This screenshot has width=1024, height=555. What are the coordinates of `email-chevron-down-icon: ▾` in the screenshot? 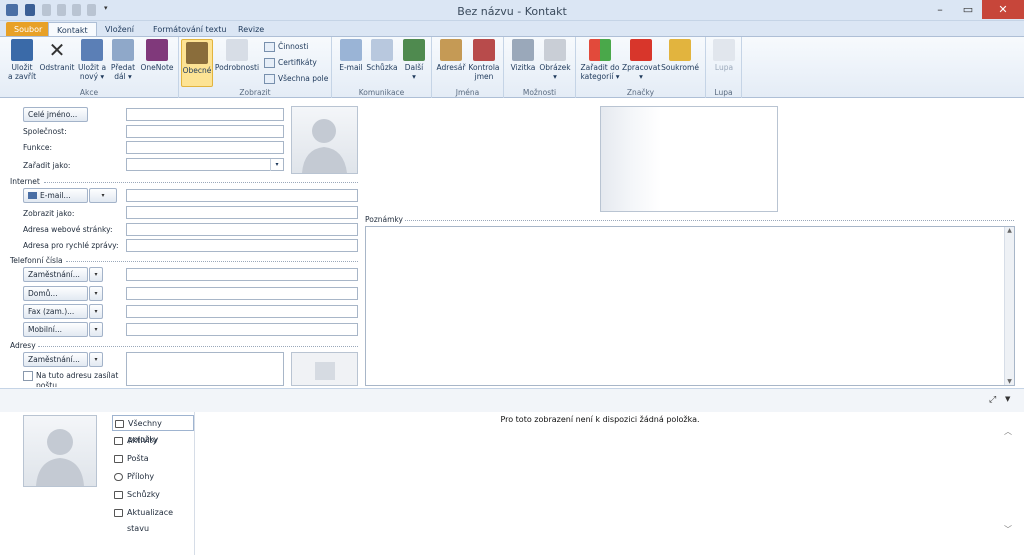 It's located at (103, 195).